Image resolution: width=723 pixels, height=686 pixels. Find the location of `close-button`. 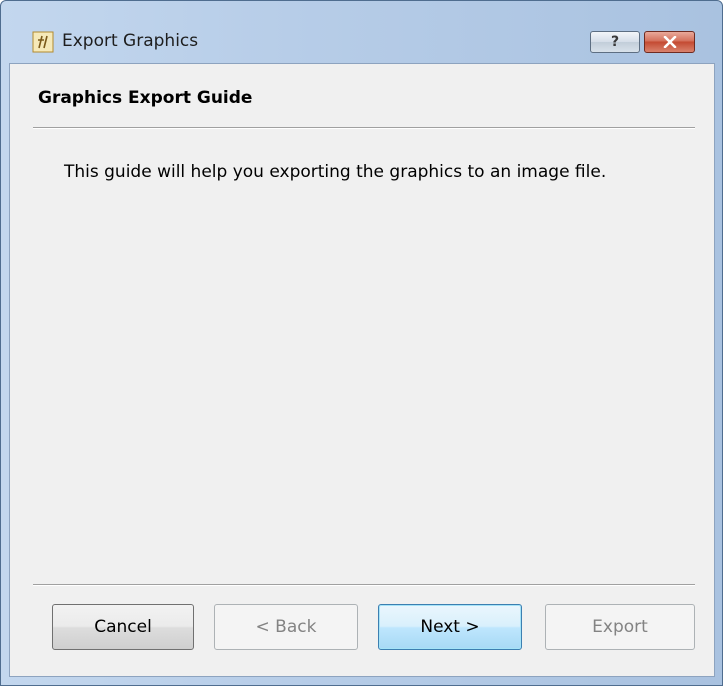

close-button is located at coordinates (669, 42).